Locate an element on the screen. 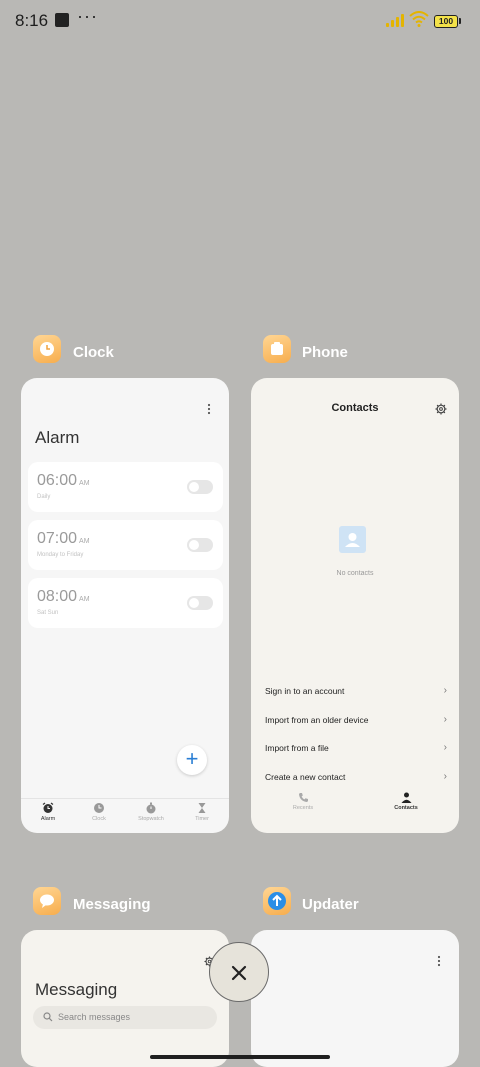 This screenshot has height=1067, width=480. clock-app-name: Clock is located at coordinates (93, 352).